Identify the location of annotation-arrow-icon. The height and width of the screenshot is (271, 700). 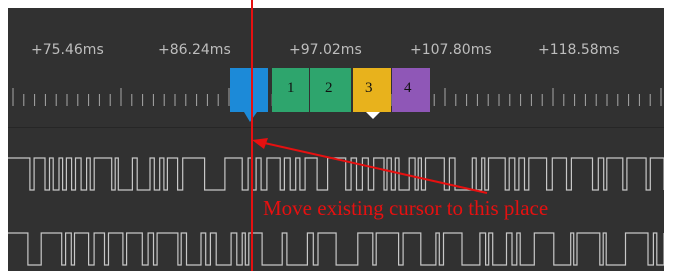
(370, 166).